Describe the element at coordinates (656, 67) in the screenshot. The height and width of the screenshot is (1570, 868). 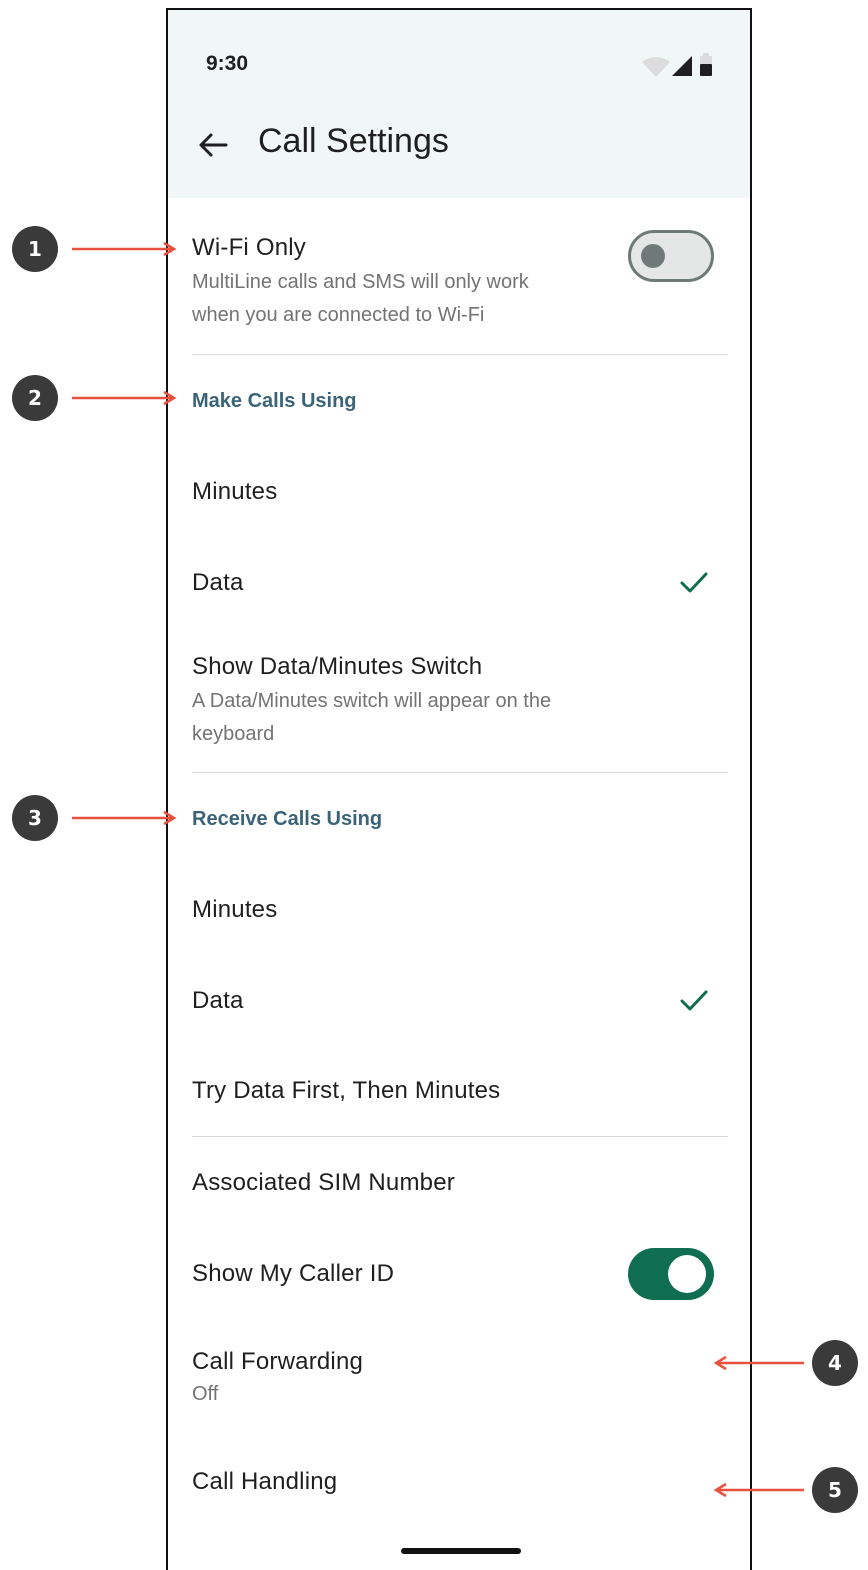
I see `wifi-icon` at that location.